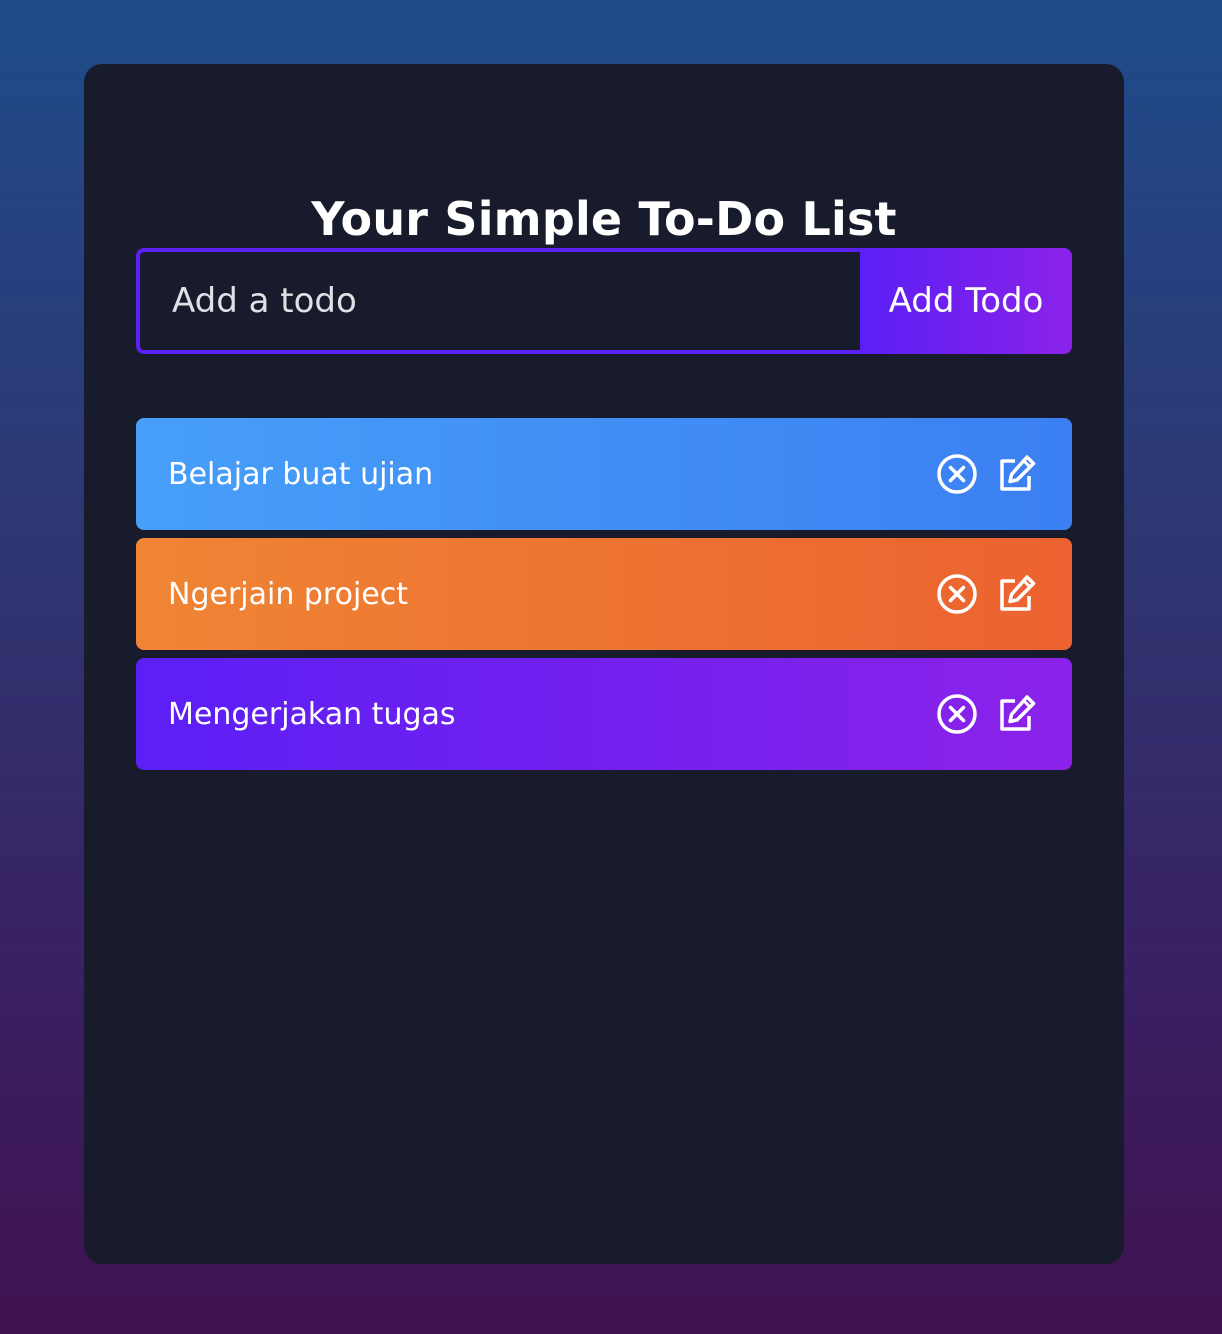 This screenshot has width=1222, height=1334. Describe the element at coordinates (552, 714) in the screenshot. I see `todo-text: Mengerjakan tugas` at that location.